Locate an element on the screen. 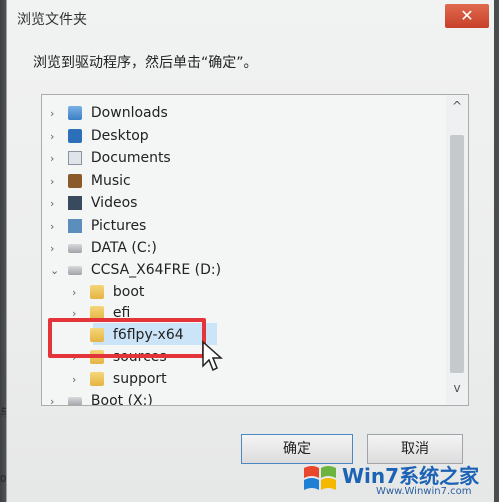 The width and height of the screenshot is (499, 502). tree-item-boot-drive: › Boot (X:) is located at coordinates (101, 399).